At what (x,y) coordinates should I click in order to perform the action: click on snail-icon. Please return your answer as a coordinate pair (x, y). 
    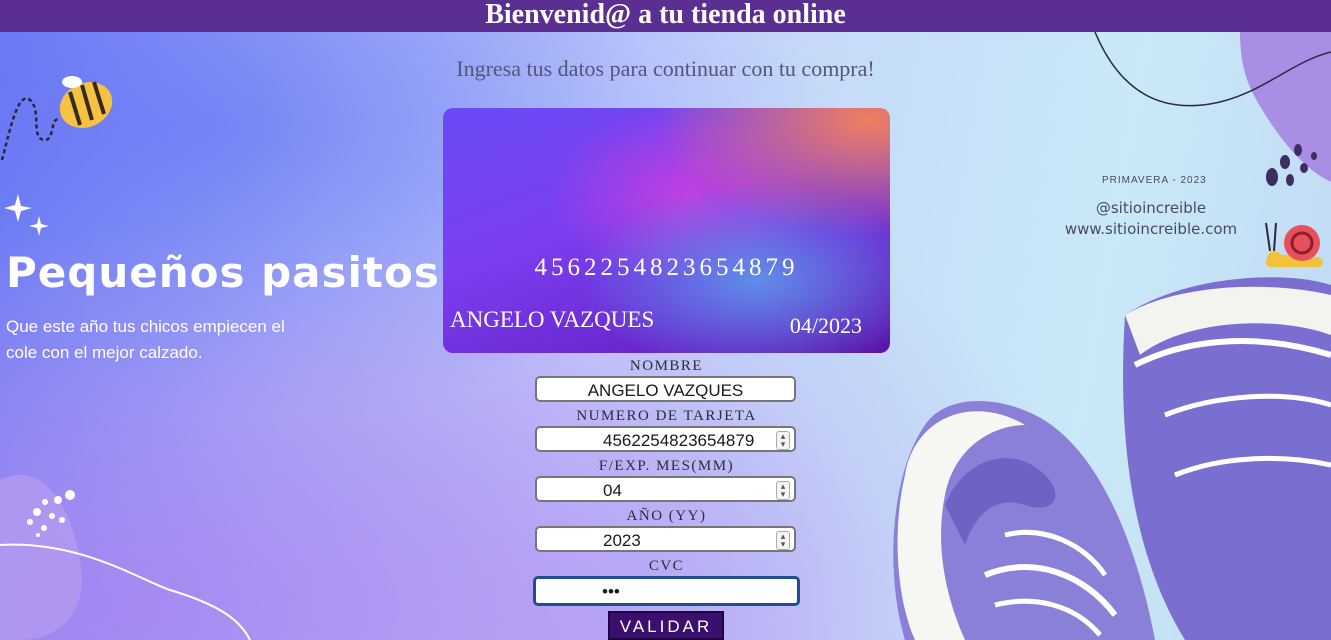
    Looking at the image, I should click on (1294, 244).